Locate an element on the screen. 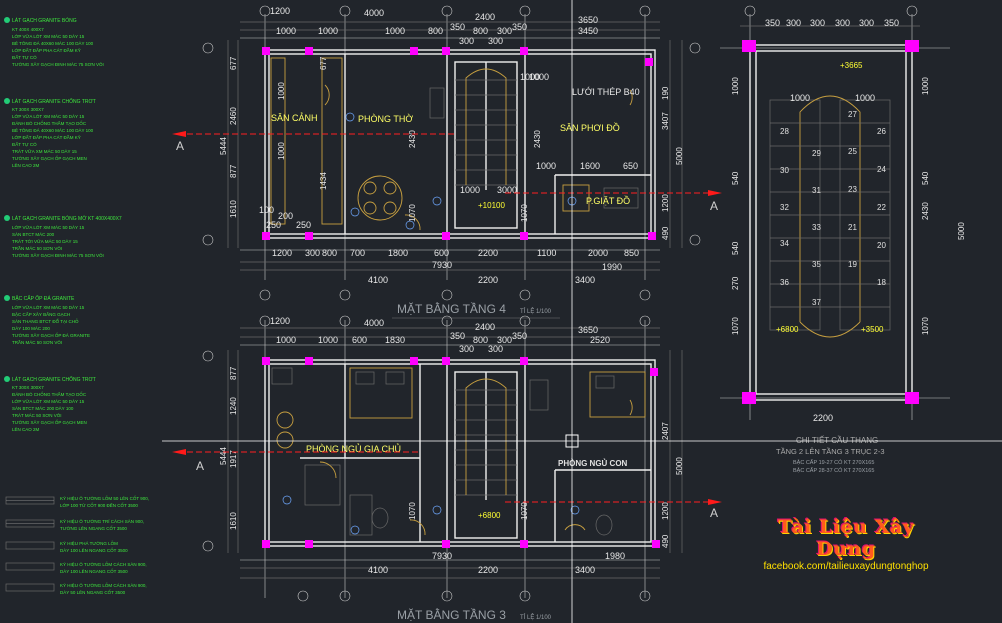  svg-text: BẬC CẤP XÂY BẰNG GẠCH is located at coordinates (41, 313).